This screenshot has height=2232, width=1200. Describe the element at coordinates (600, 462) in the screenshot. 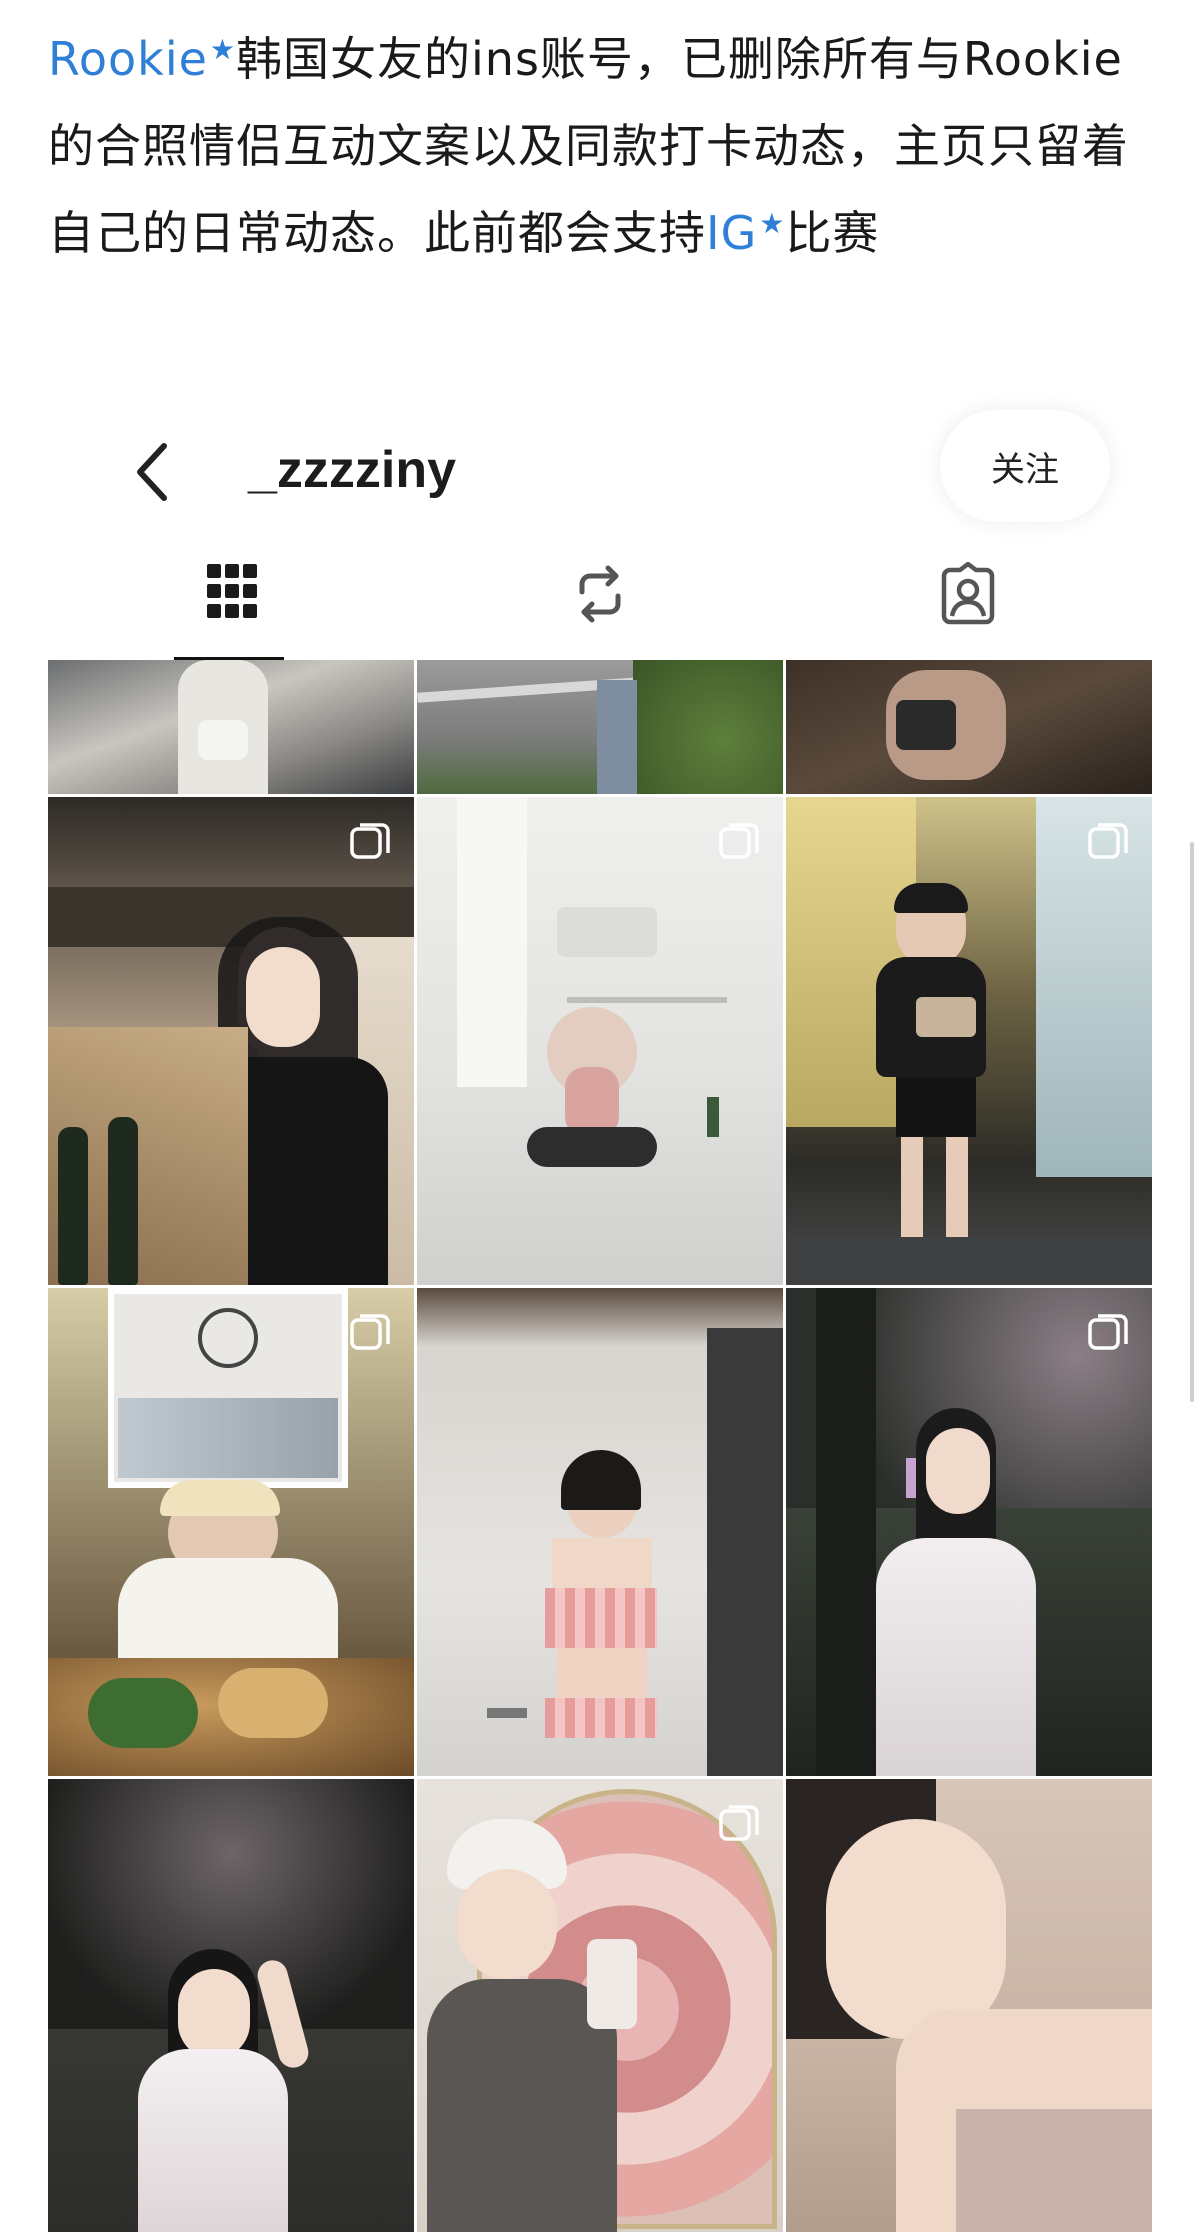

I see `profile-header: _zzzziny 关注` at that location.